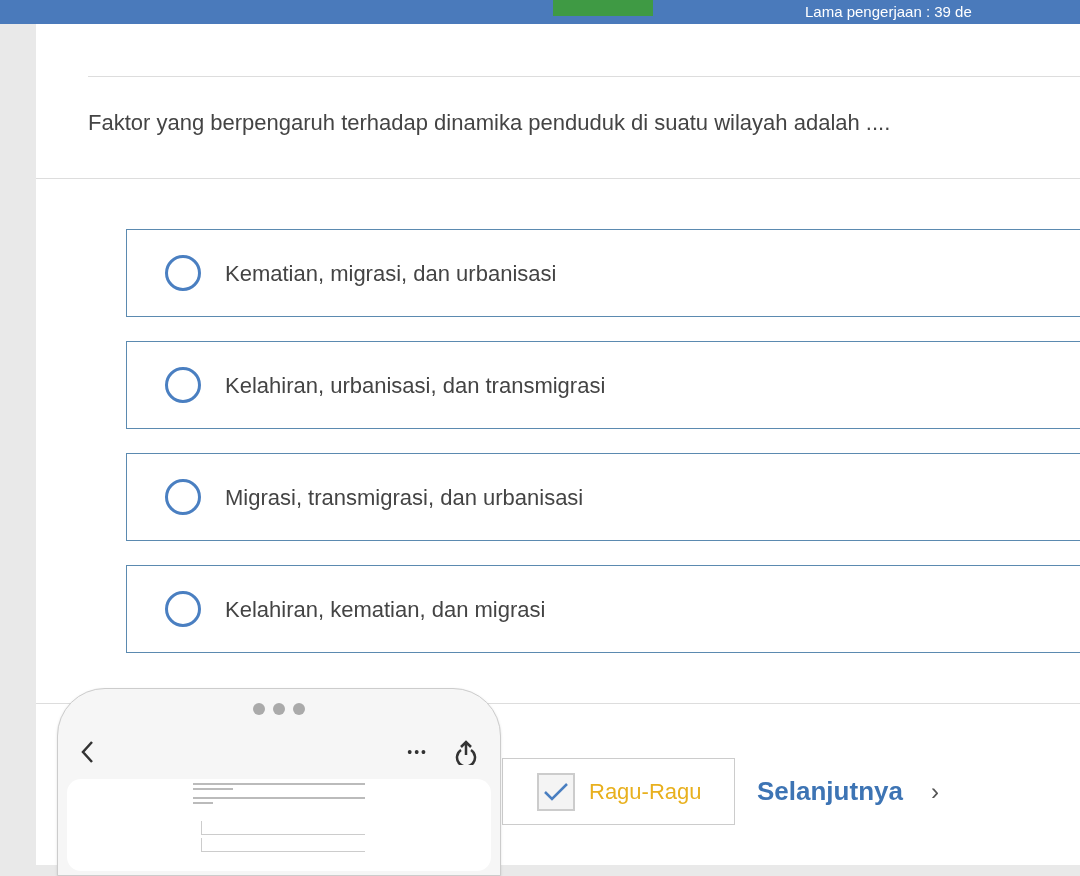 This screenshot has width=1080, height=876. Describe the element at coordinates (603, 273) in the screenshot. I see `answer-option: Kematian, migrasi, dan urbanisasi` at that location.